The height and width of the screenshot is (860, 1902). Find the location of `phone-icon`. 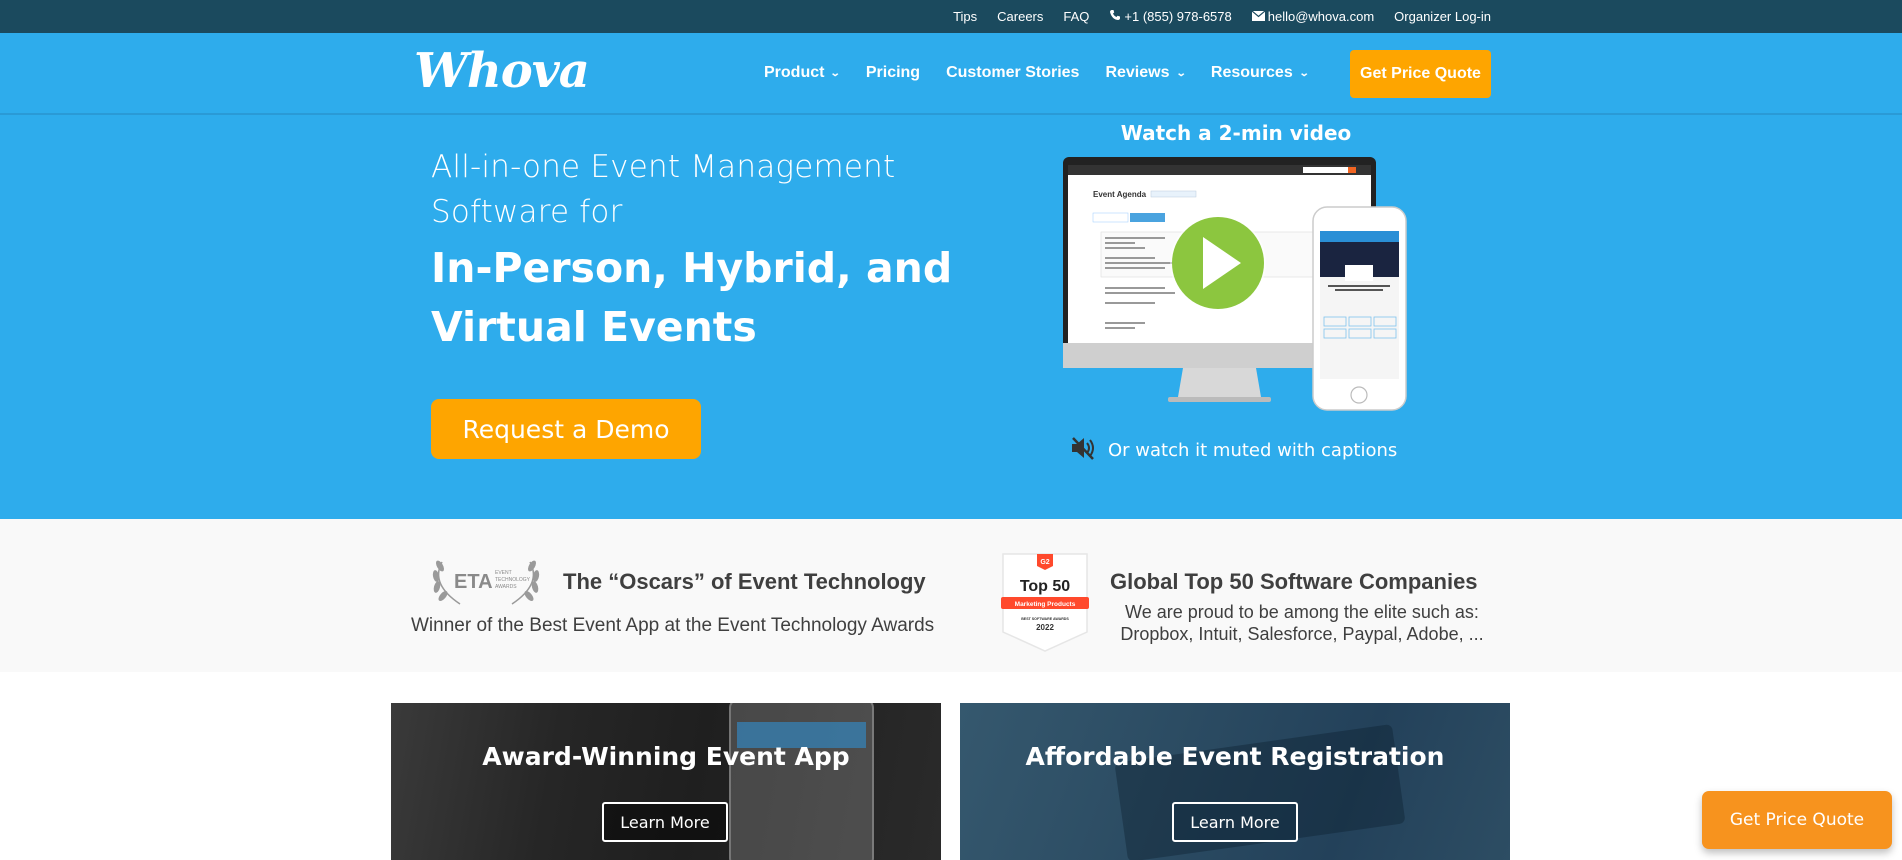

phone-icon is located at coordinates (1115, 16).